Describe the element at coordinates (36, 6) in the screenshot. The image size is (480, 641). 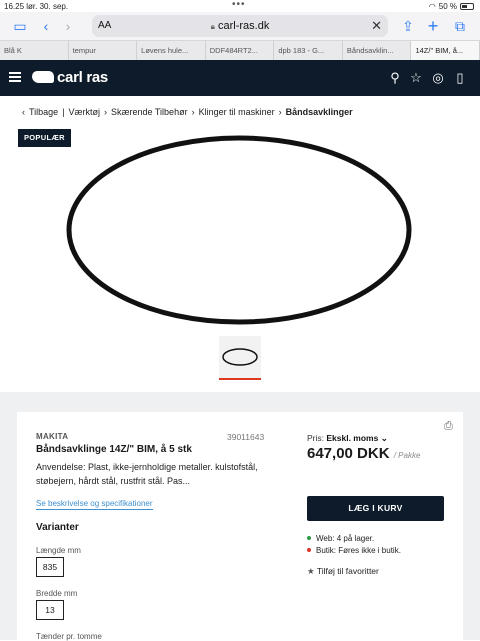
I see `status-time: 16.25 lør. 30. sep.` at that location.